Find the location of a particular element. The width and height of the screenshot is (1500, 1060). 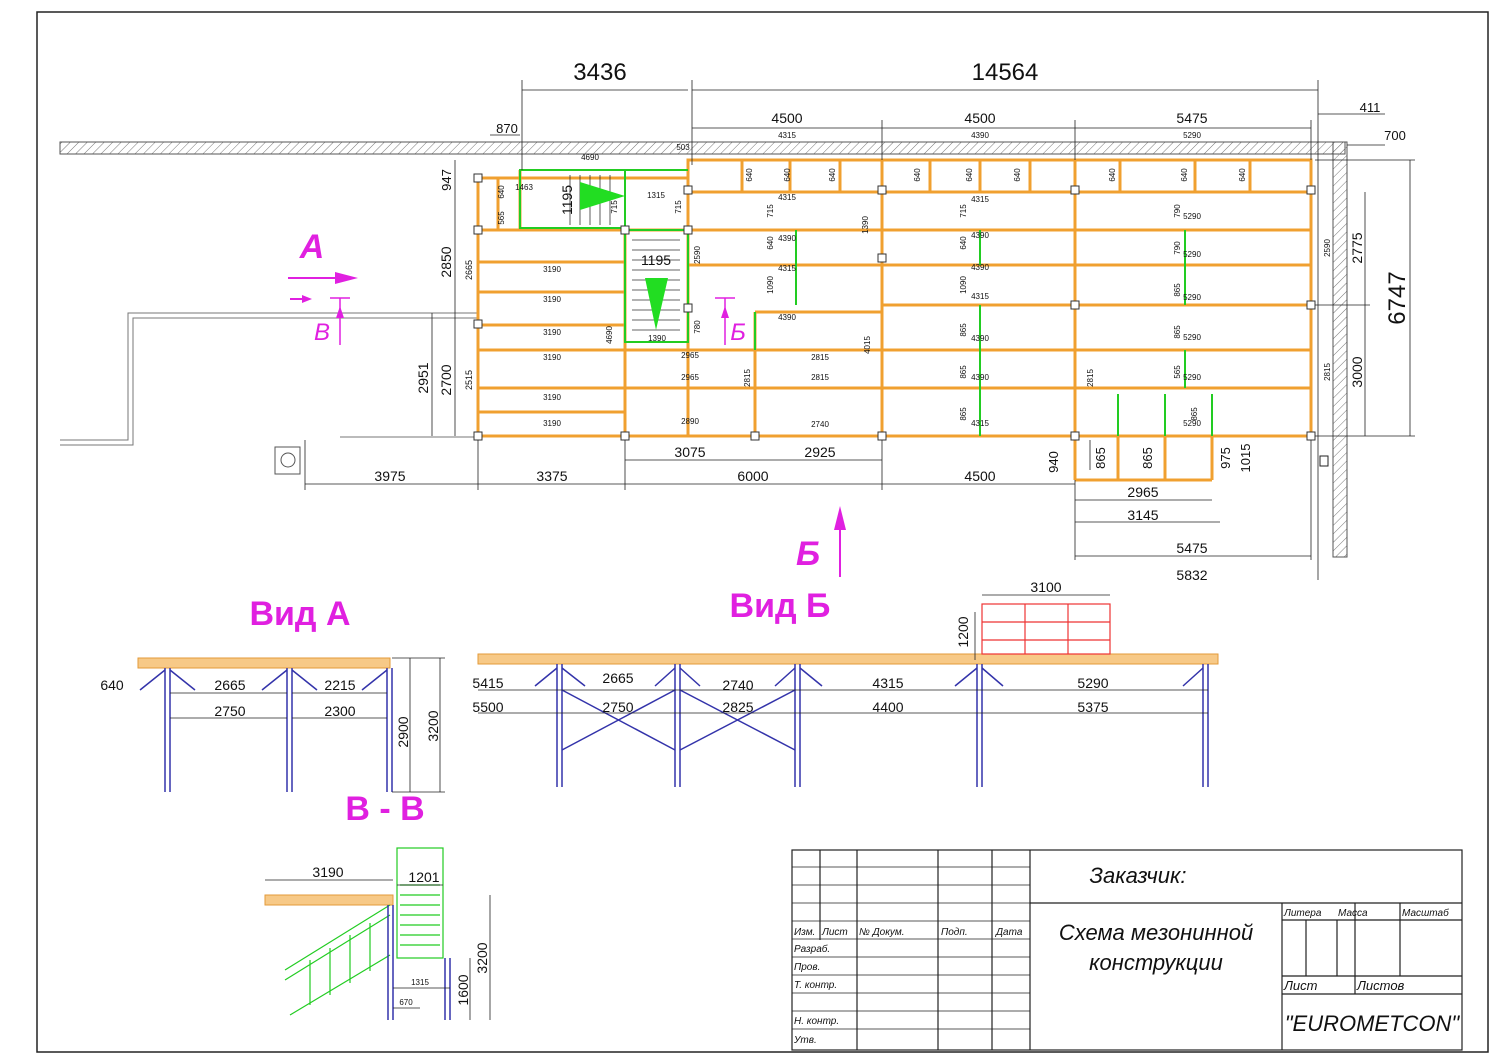

view-a-dim-2665: 2665 is located at coordinates (229, 685).